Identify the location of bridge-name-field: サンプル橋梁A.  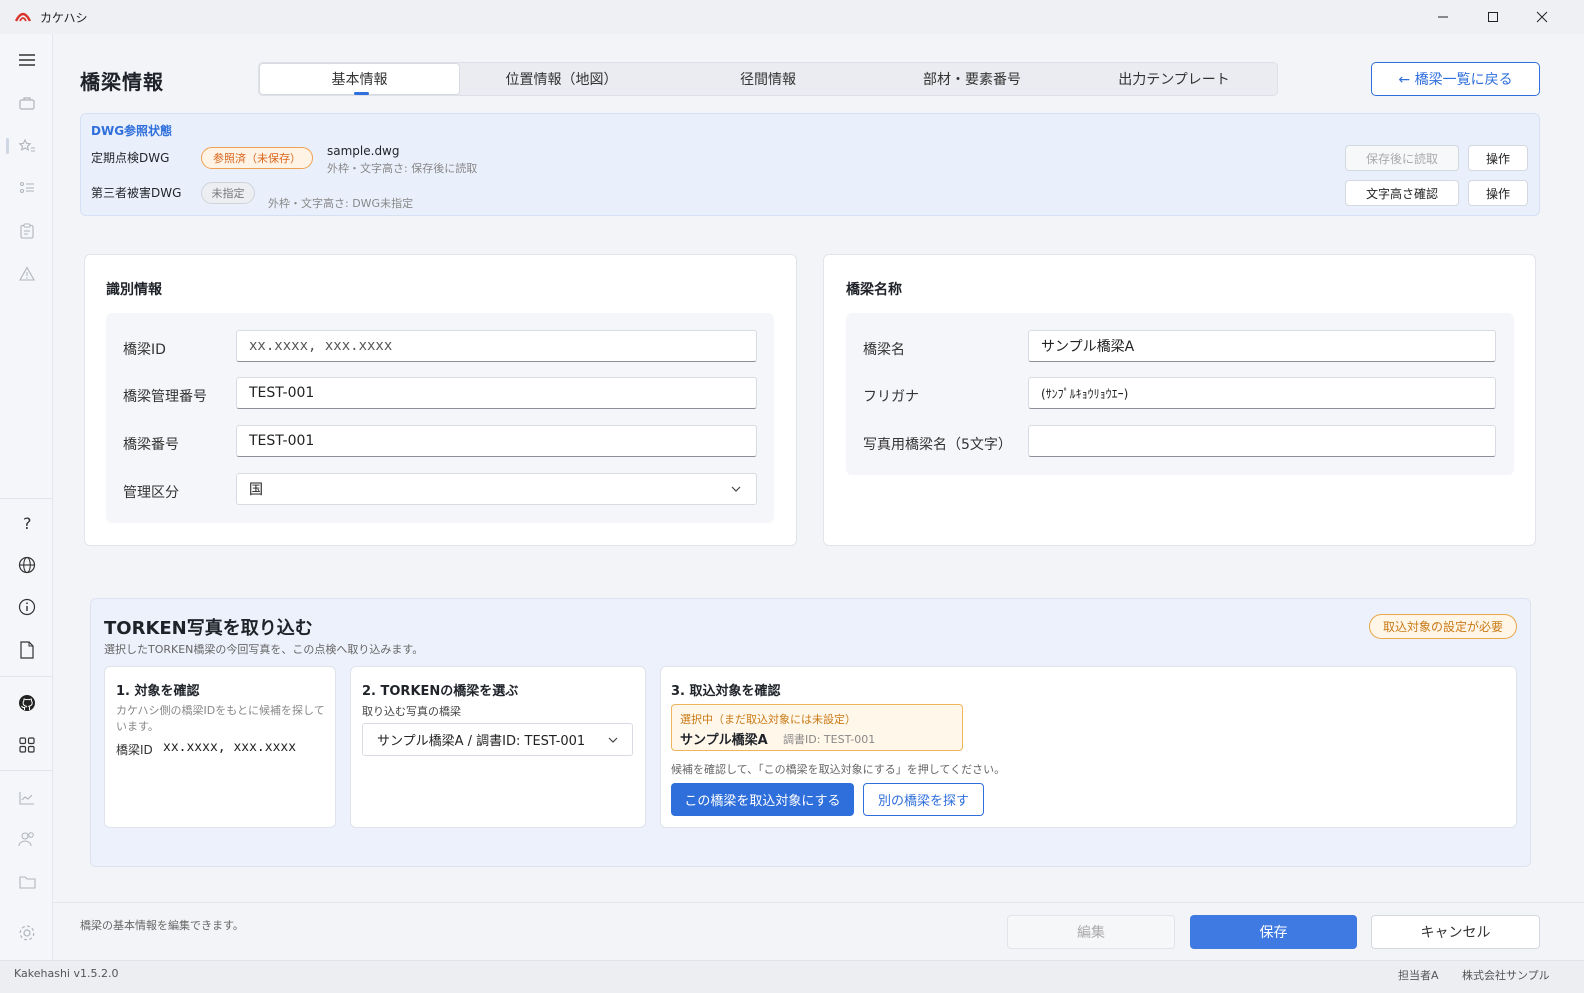
(1262, 346).